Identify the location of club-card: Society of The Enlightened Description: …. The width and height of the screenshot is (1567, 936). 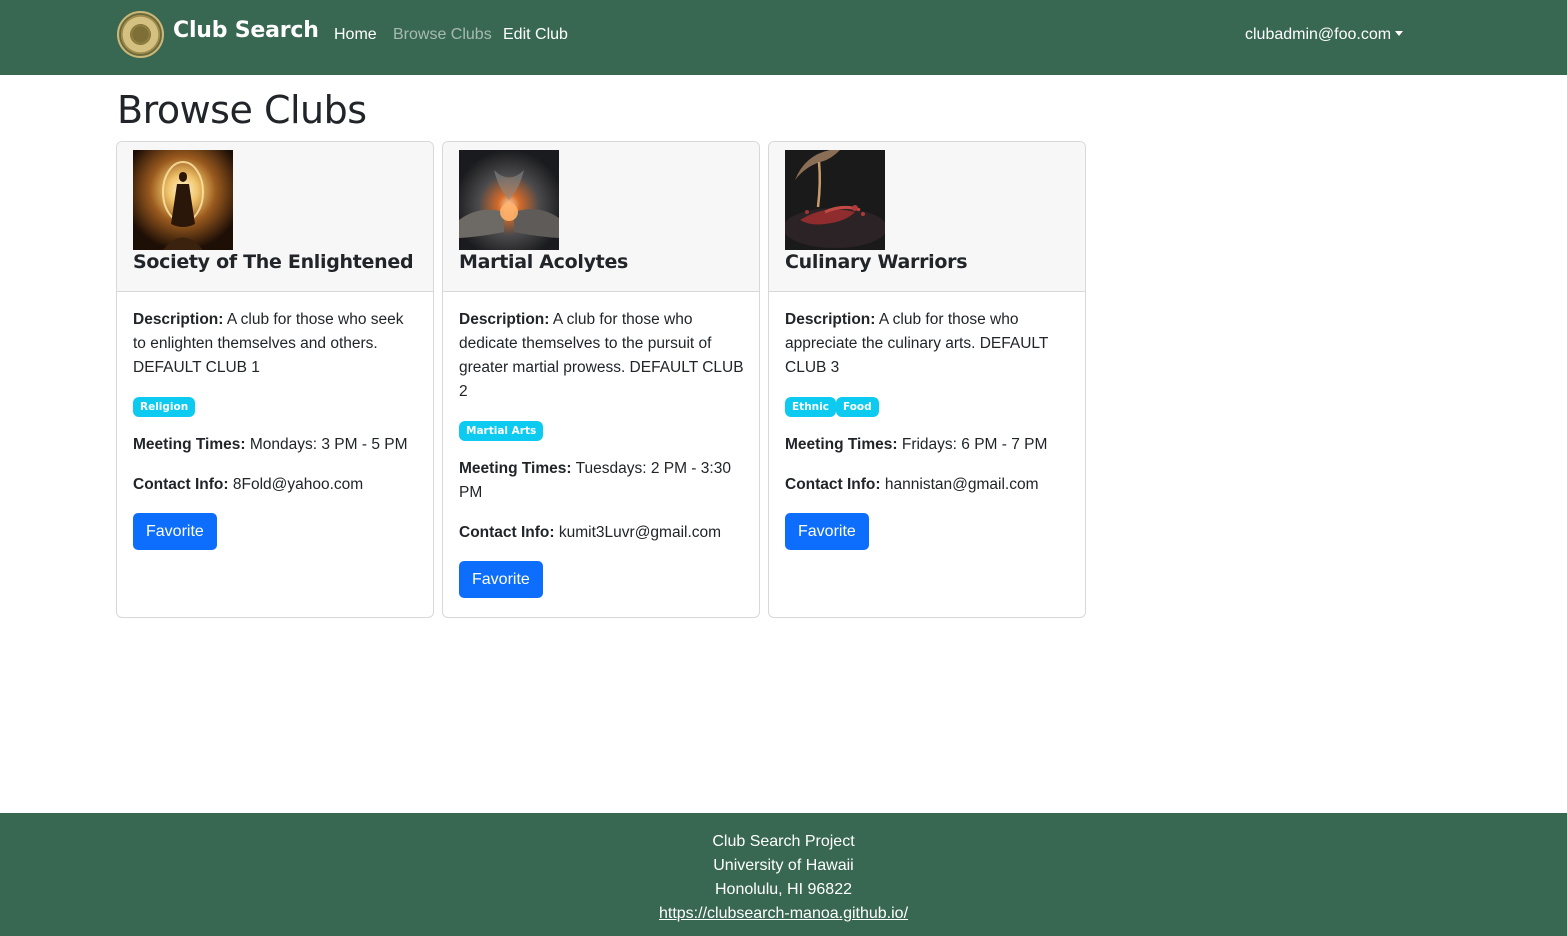
(275, 379).